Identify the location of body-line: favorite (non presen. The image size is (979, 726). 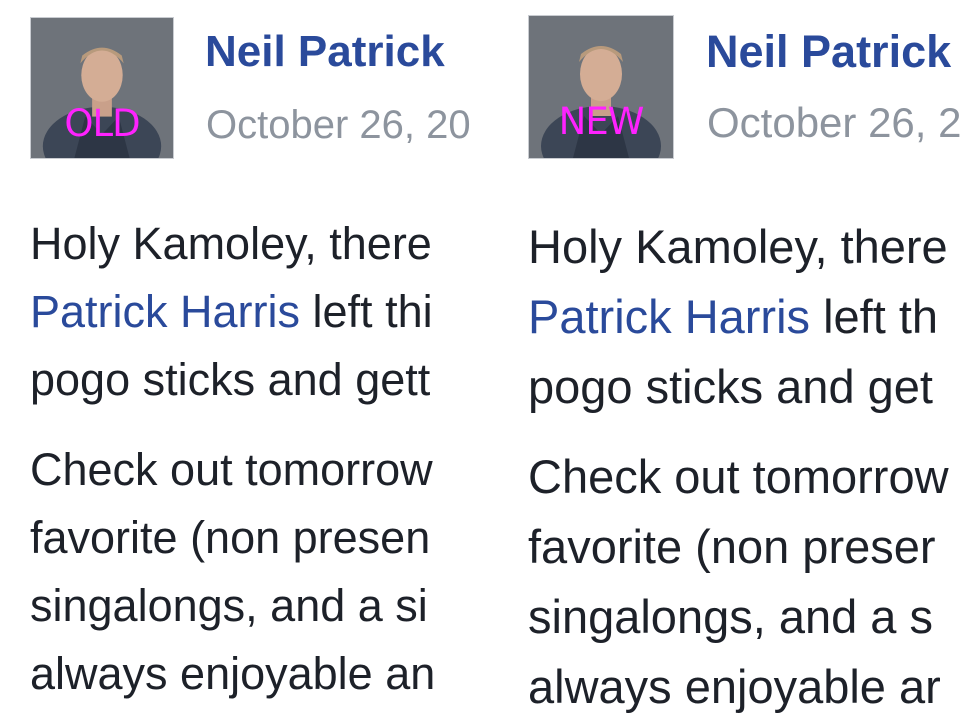
(230, 537).